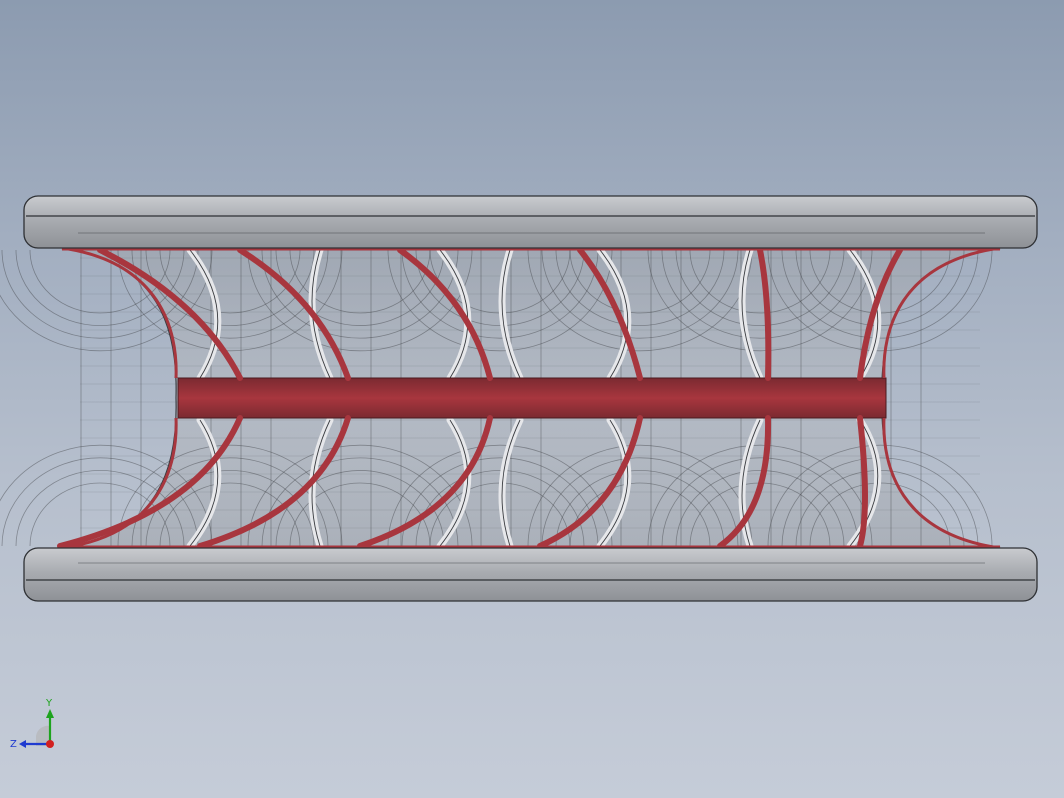 The height and width of the screenshot is (798, 1064). Describe the element at coordinates (530, 222) in the screenshot. I see `top-plate` at that location.